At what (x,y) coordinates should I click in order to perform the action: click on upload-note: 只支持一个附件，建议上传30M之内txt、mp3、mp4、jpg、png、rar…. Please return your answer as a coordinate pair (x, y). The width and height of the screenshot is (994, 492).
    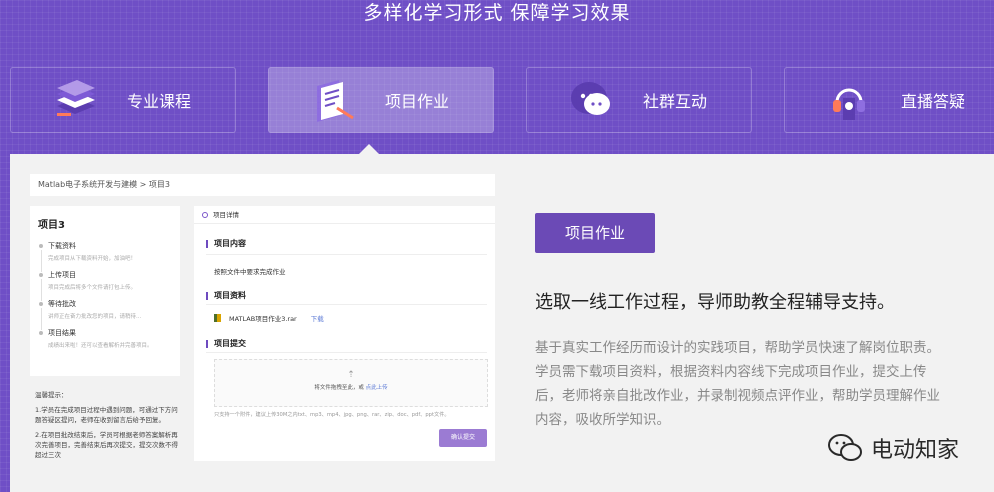
    Looking at the image, I should click on (332, 415).